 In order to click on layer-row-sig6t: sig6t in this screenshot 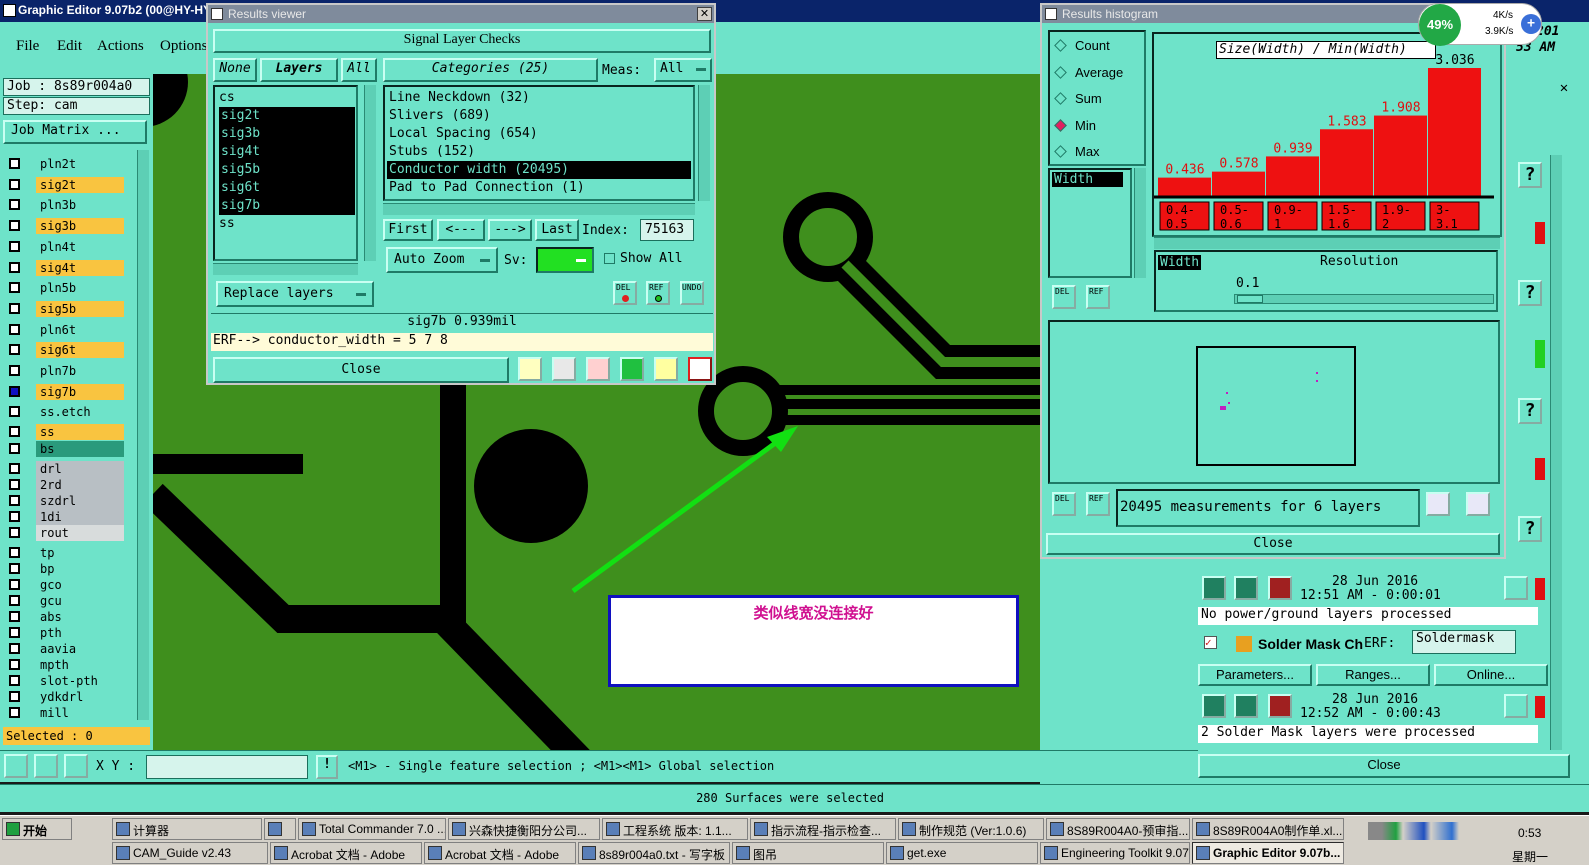, I will do `click(65, 350)`.